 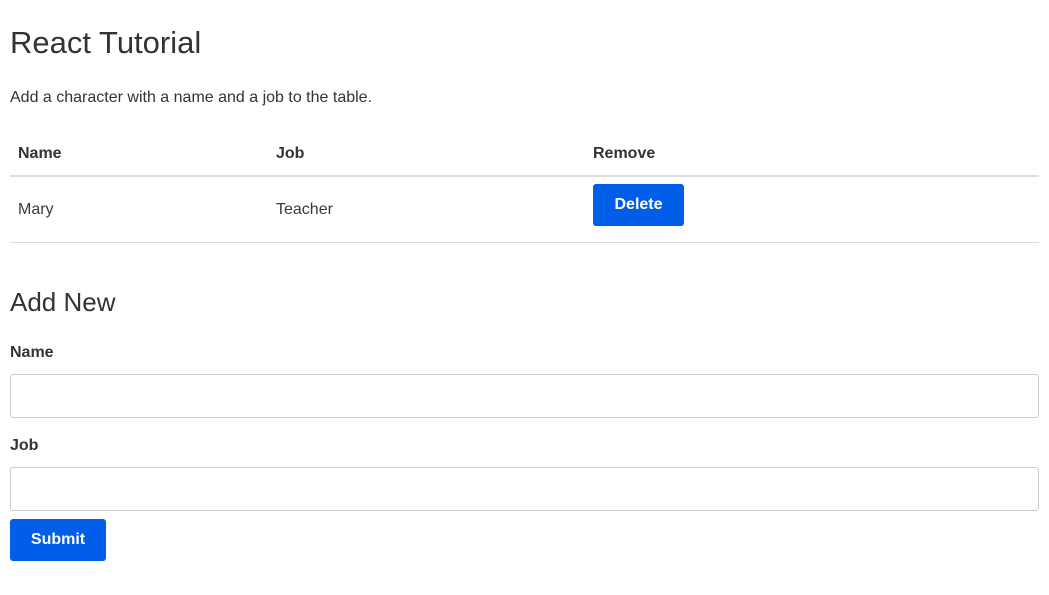 What do you see at coordinates (106, 42) in the screenshot?
I see `page-title: React Tutorial` at bounding box center [106, 42].